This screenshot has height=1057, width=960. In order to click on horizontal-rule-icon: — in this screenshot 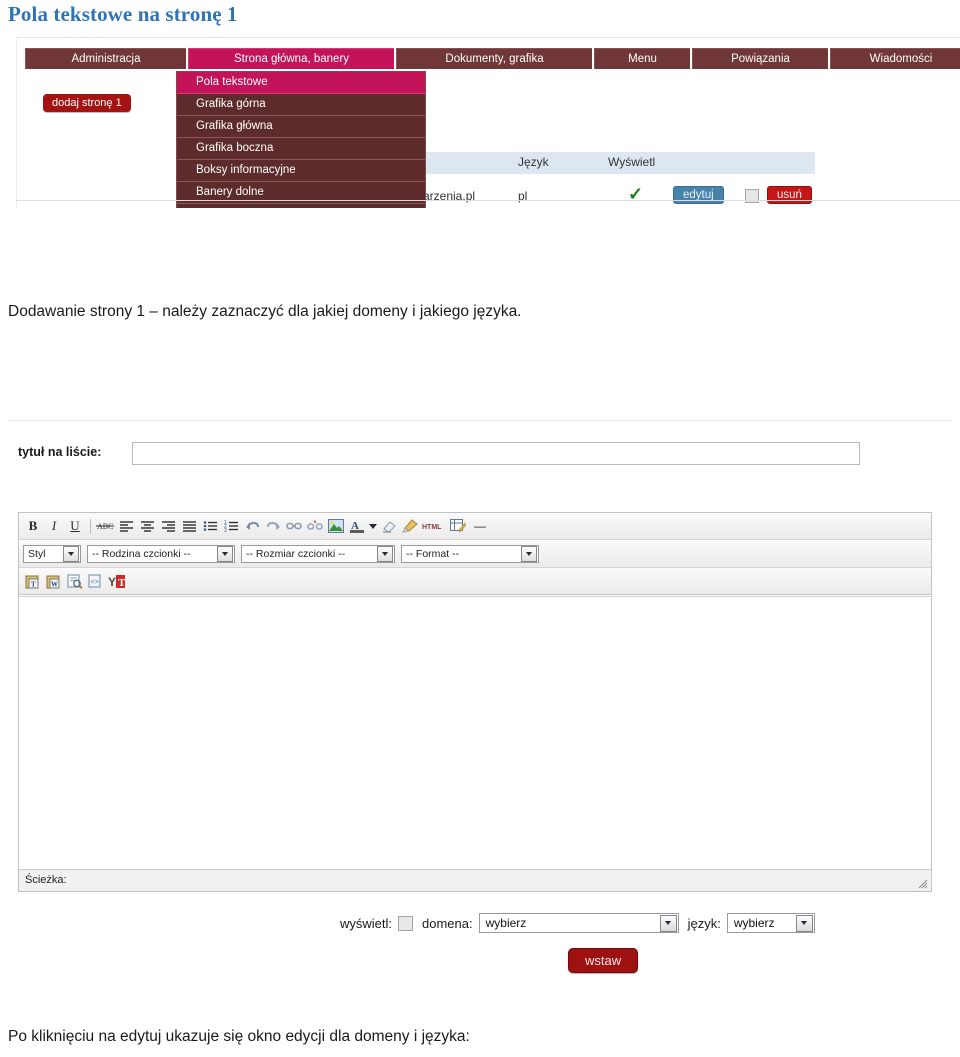, I will do `click(480, 526)`.